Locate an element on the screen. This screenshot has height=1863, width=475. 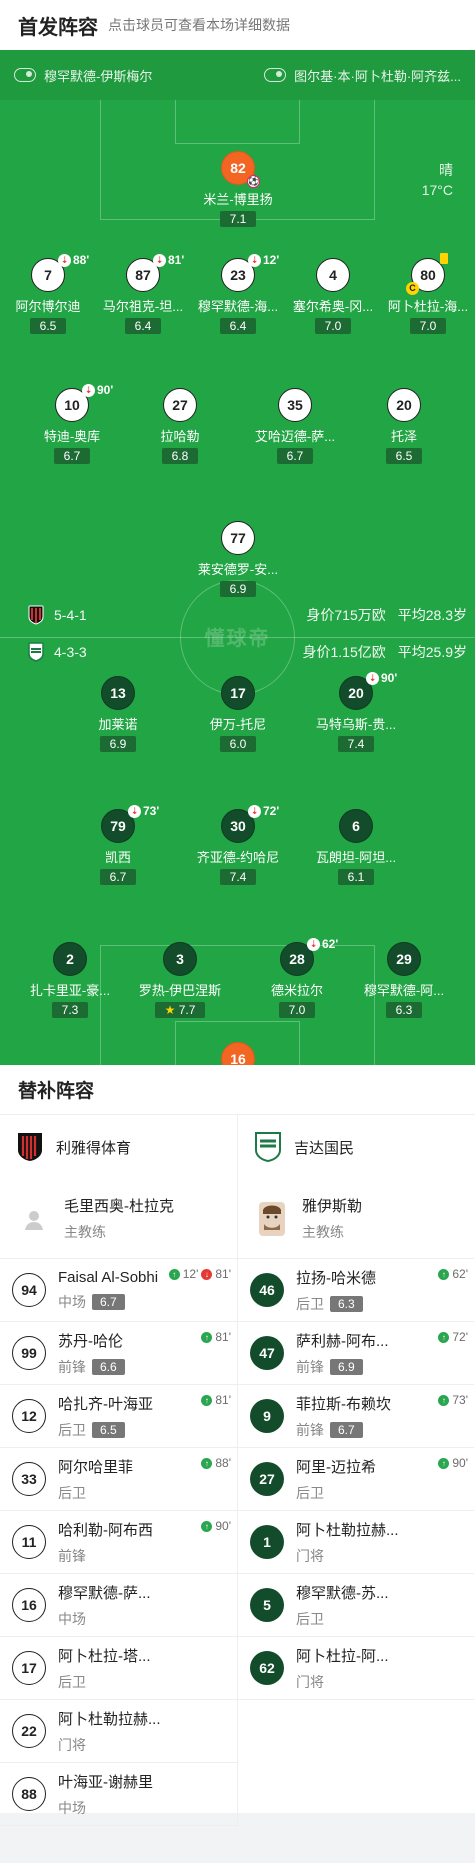
pitch-player: 35 艾哈迈德-萨... 6.7 is located at coordinates (295, 426).